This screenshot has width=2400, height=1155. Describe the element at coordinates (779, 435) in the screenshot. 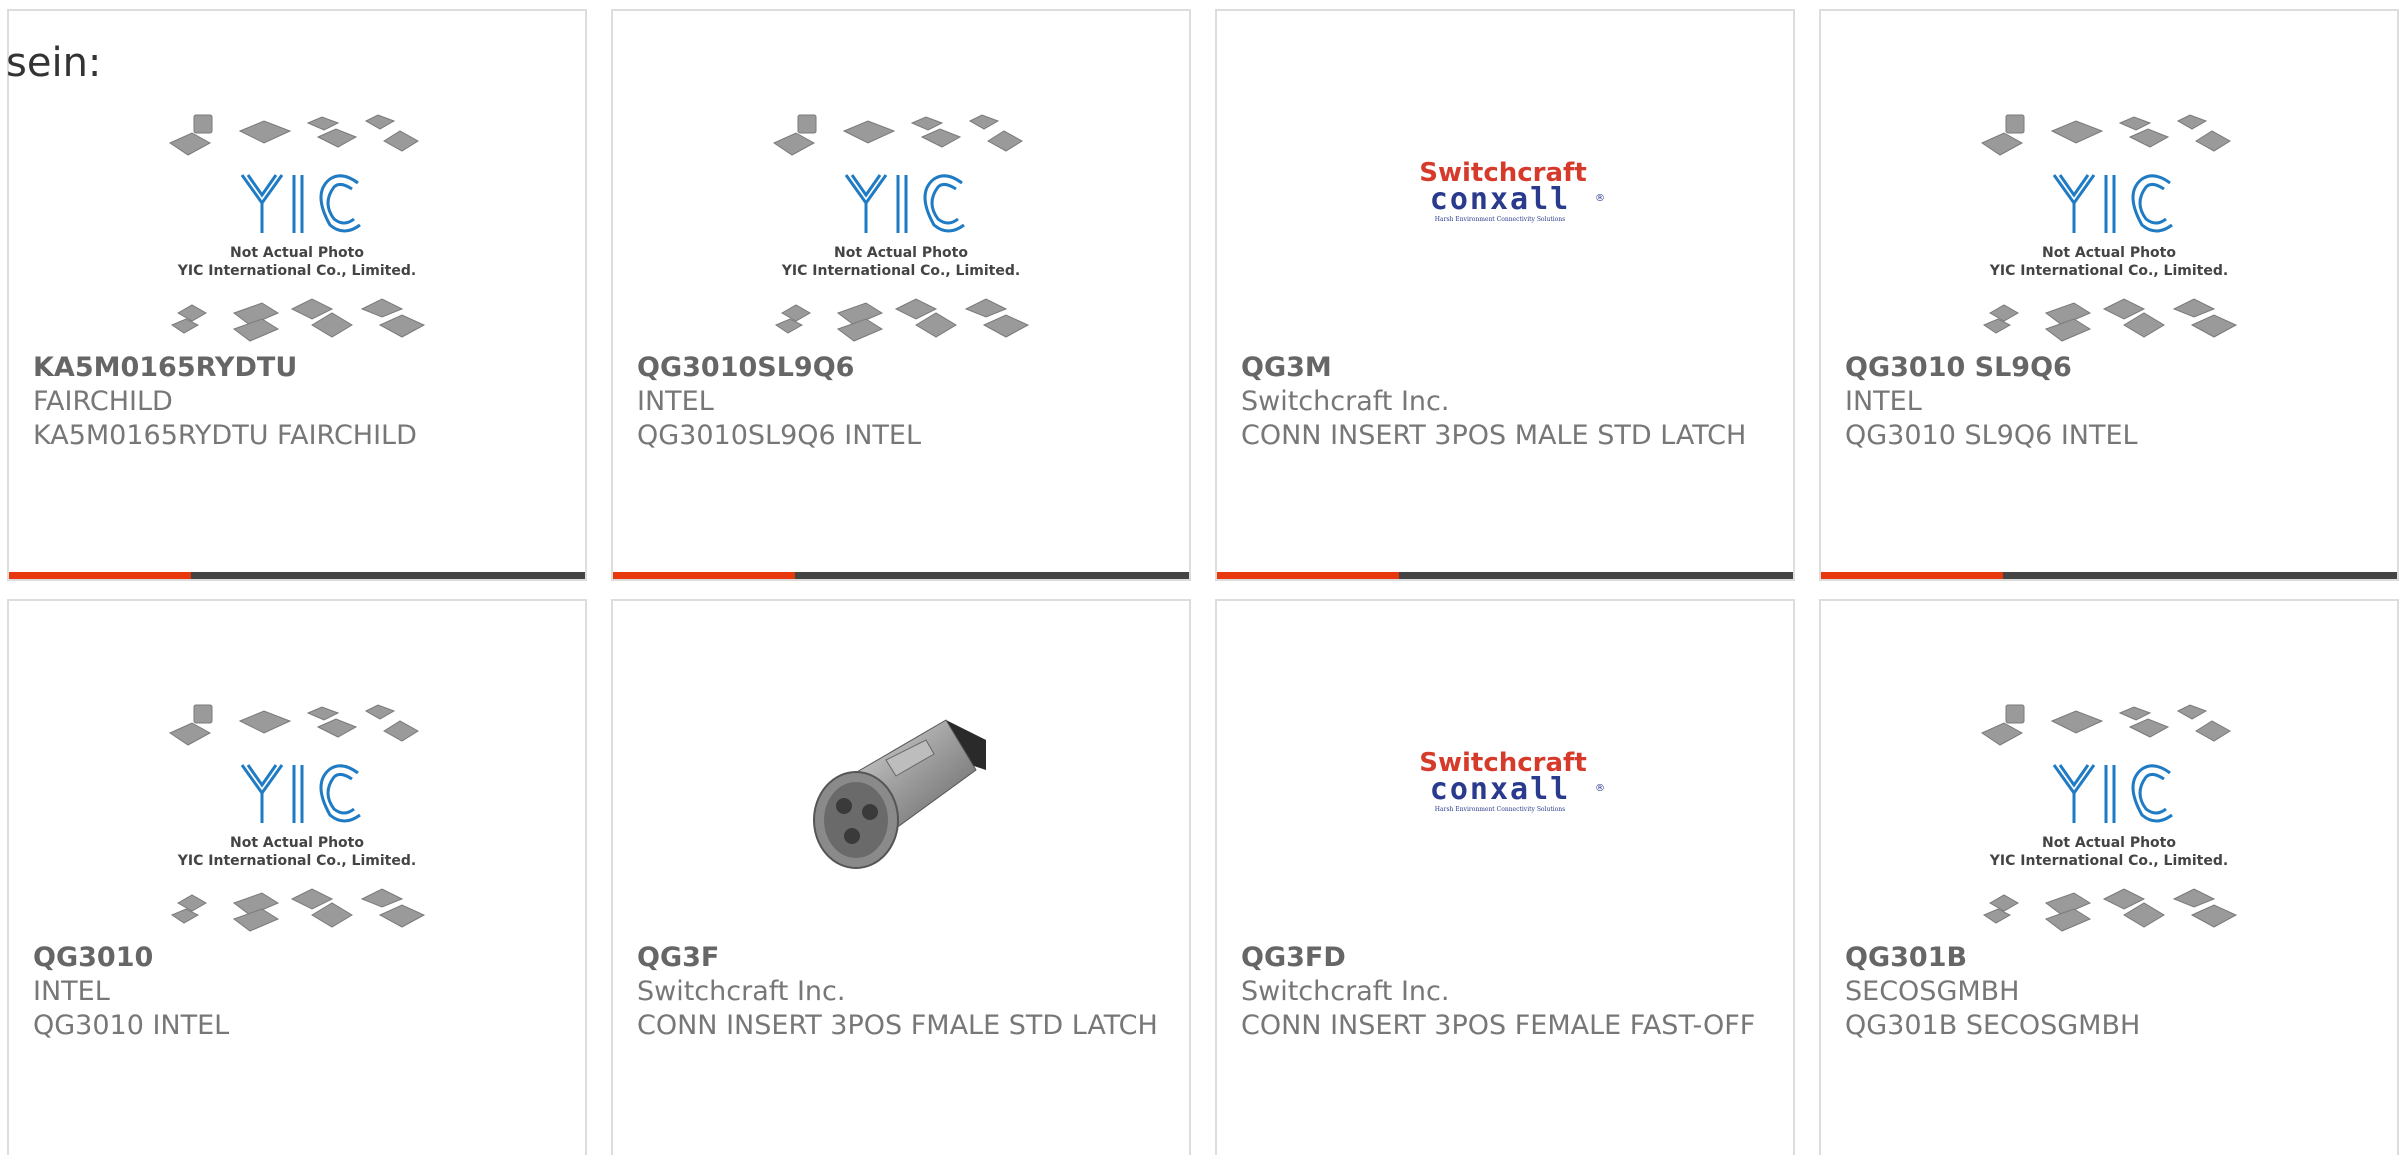

I see `description: QG3010SL9Q6 INTEL` at that location.